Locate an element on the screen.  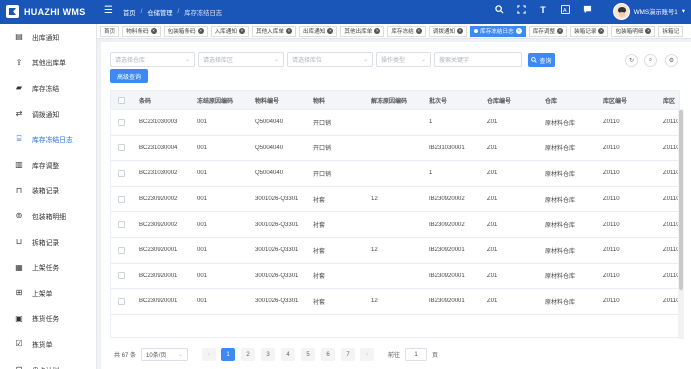
settings-icon: ⚙ is located at coordinates (671, 60).